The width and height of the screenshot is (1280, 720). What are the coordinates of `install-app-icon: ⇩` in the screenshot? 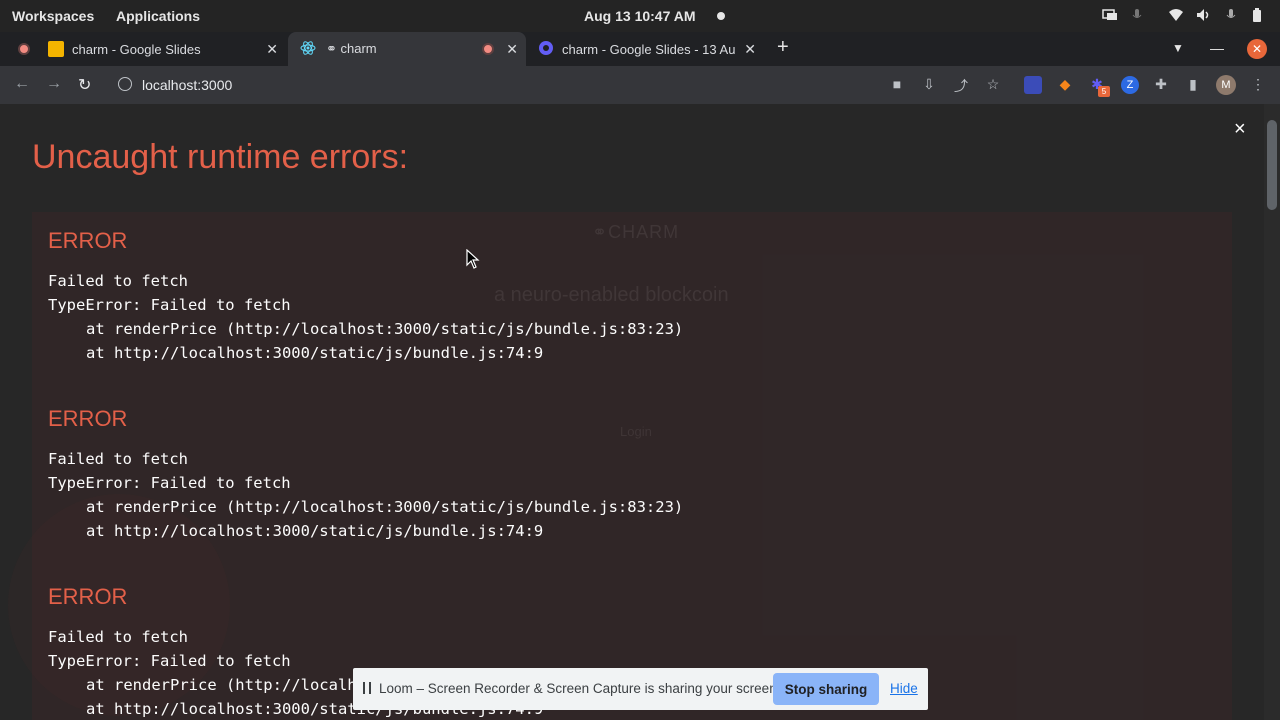 It's located at (929, 85).